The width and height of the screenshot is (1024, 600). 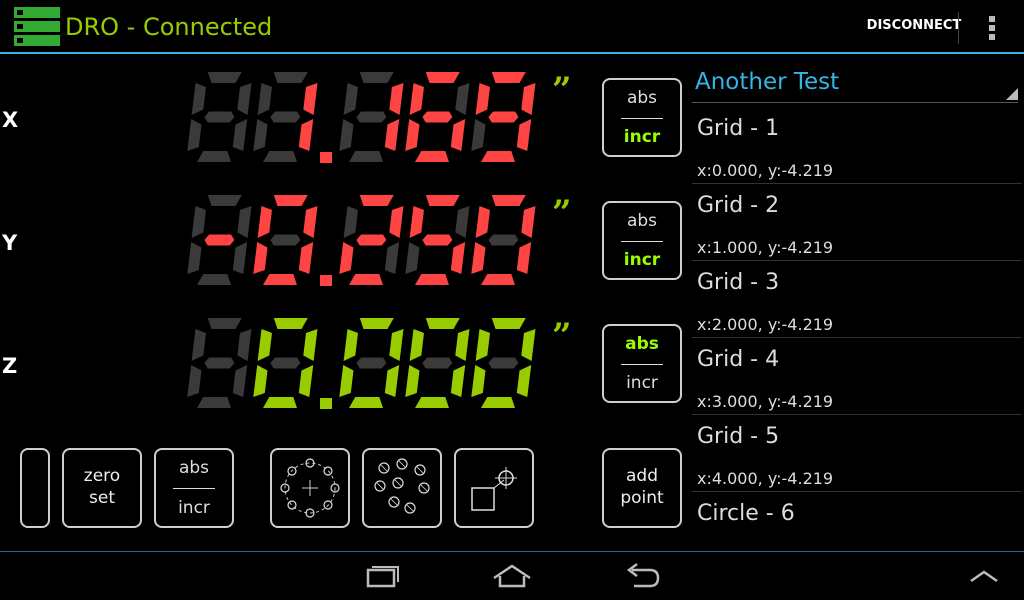 What do you see at coordinates (37, 26) in the screenshot?
I see `app-icon` at bounding box center [37, 26].